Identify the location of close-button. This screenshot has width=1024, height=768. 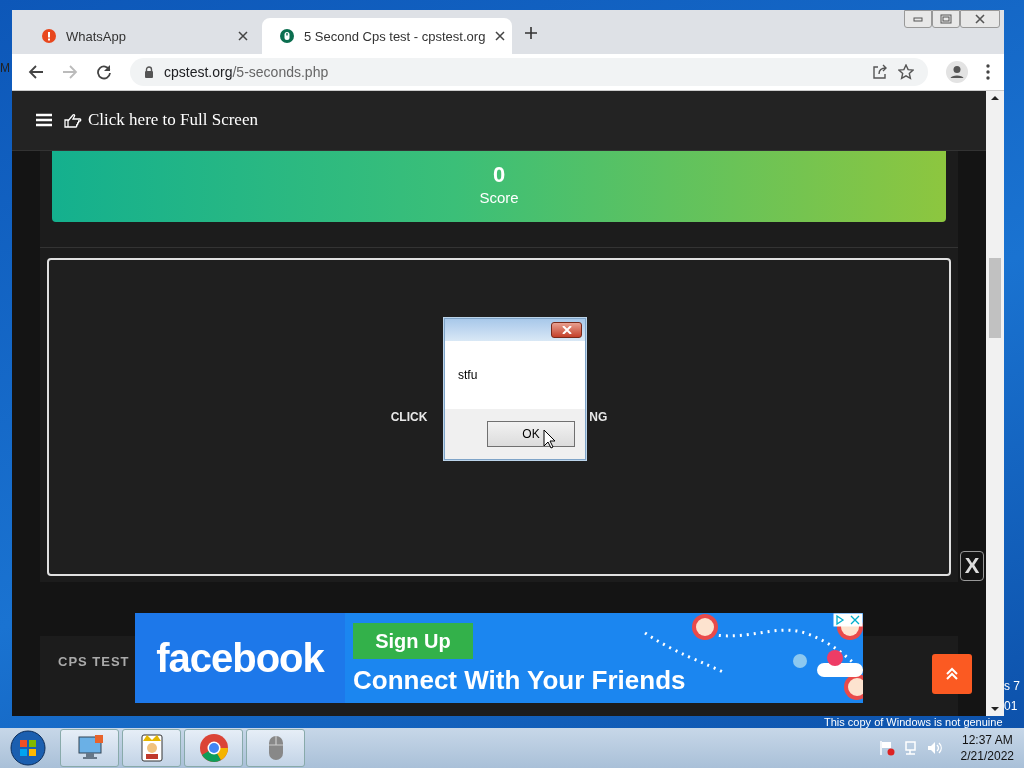
(980, 19).